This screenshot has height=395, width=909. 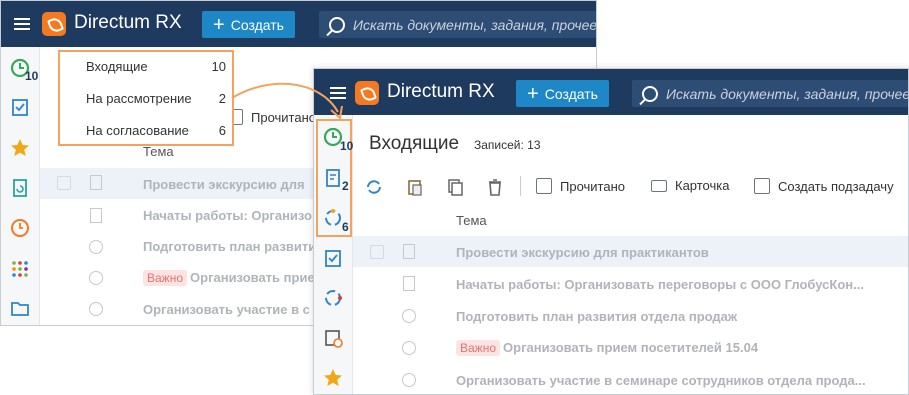 I want to click on cycle-icon, so click(x=333, y=298).